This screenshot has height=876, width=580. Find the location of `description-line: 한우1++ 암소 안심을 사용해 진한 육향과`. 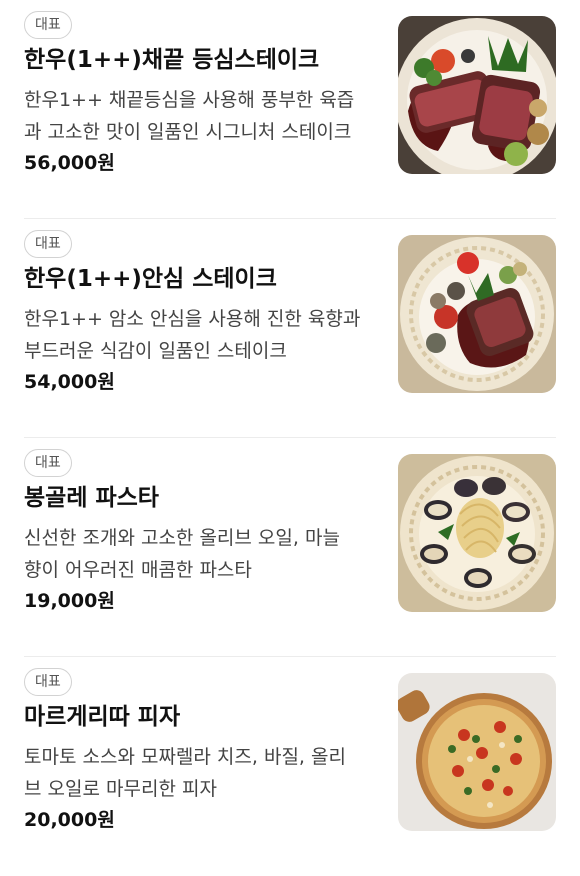

description-line: 한우1++ 암소 안심을 사용해 진한 육향과 is located at coordinates (192, 319).